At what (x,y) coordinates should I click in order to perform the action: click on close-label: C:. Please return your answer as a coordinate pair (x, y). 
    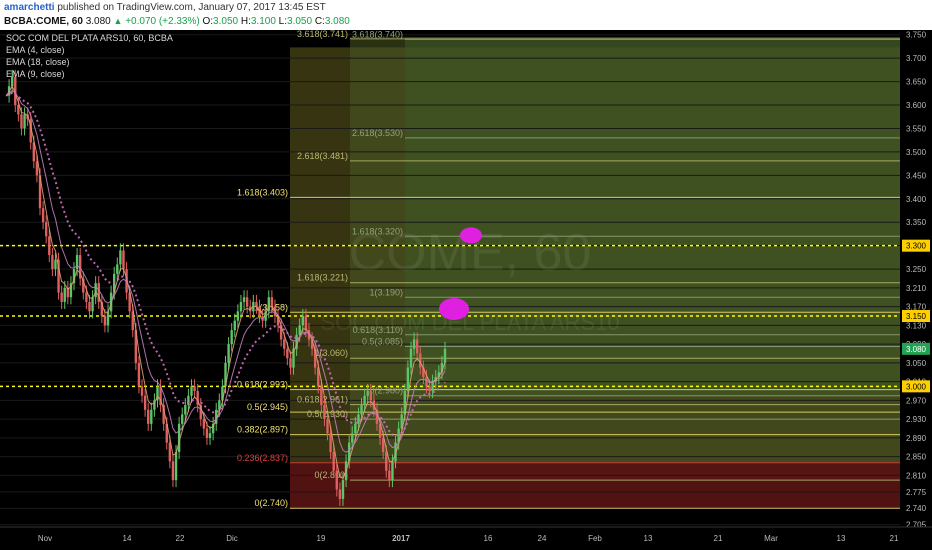
    Looking at the image, I should click on (319, 21).